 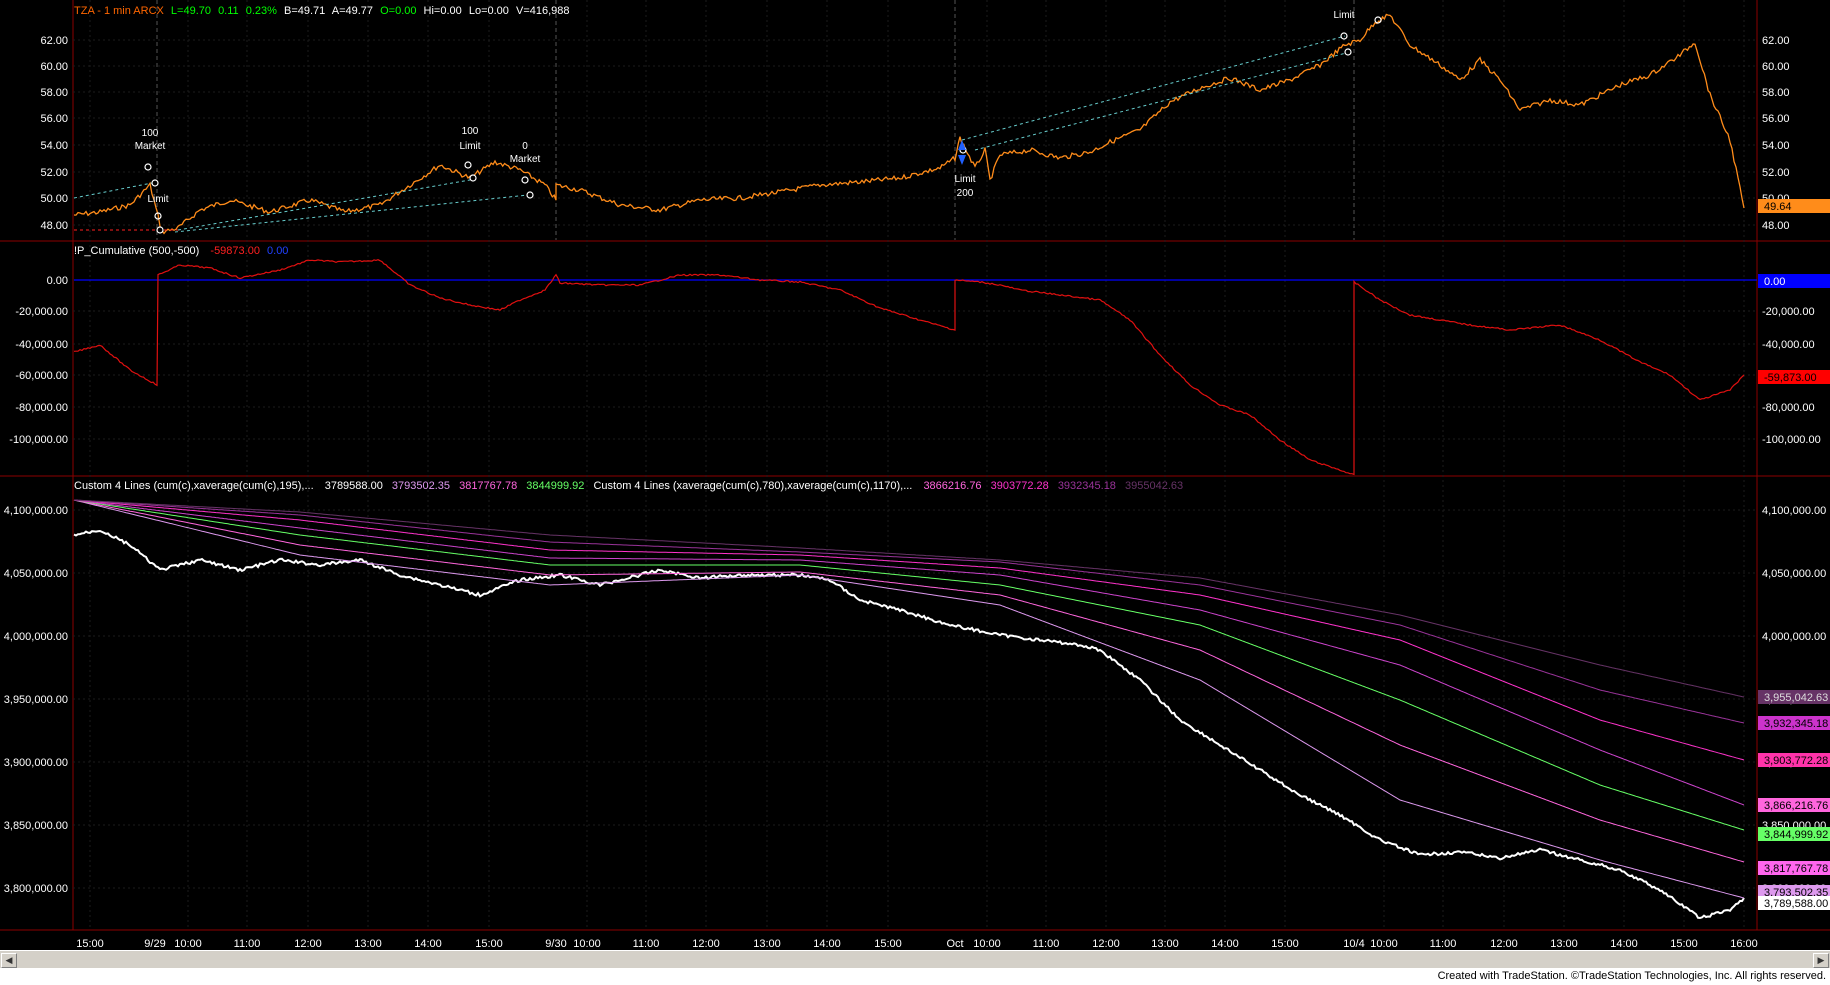 What do you see at coordinates (9, 960) in the screenshot?
I see `scroll-left-icon: ◀` at bounding box center [9, 960].